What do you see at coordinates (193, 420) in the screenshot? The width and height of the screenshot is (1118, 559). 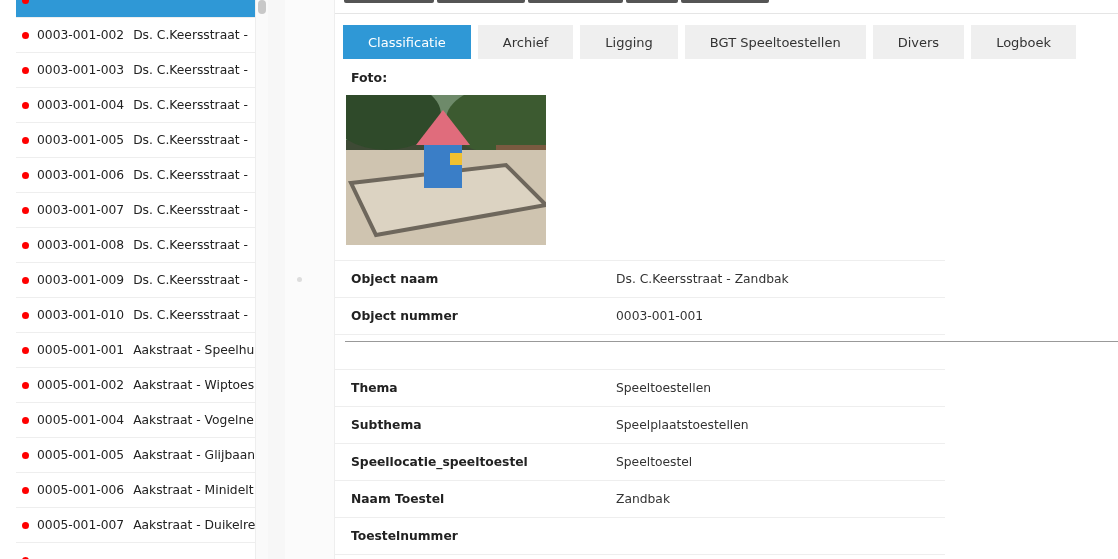 I see `object-name: Aakstraat - Vogelne` at bounding box center [193, 420].